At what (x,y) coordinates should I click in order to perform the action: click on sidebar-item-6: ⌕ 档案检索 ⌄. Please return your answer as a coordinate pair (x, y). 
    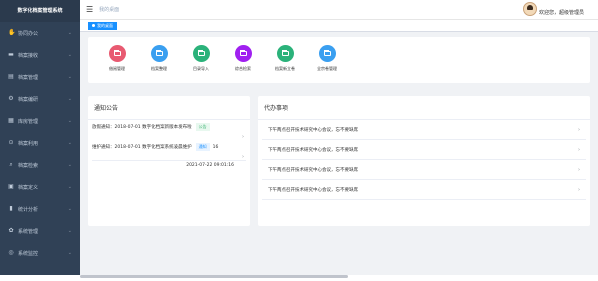
    Looking at the image, I should click on (40, 165).